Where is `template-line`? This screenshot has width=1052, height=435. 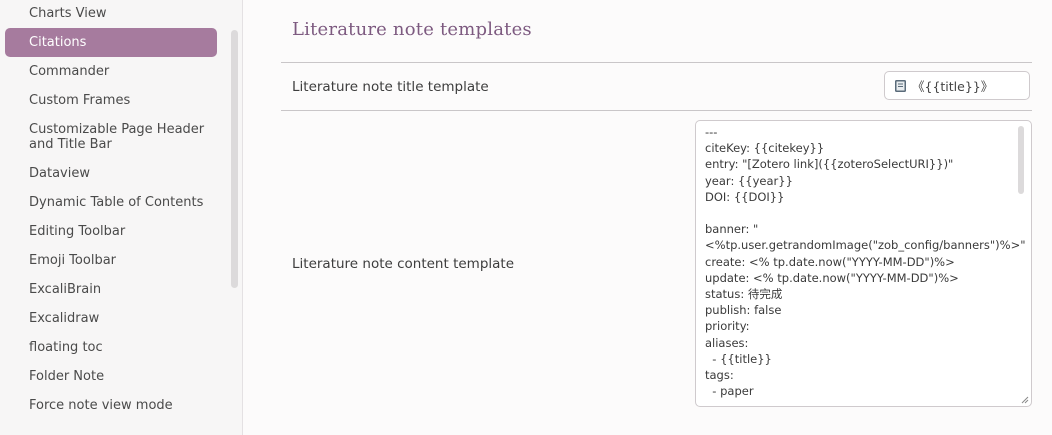
template-line is located at coordinates (859, 213).